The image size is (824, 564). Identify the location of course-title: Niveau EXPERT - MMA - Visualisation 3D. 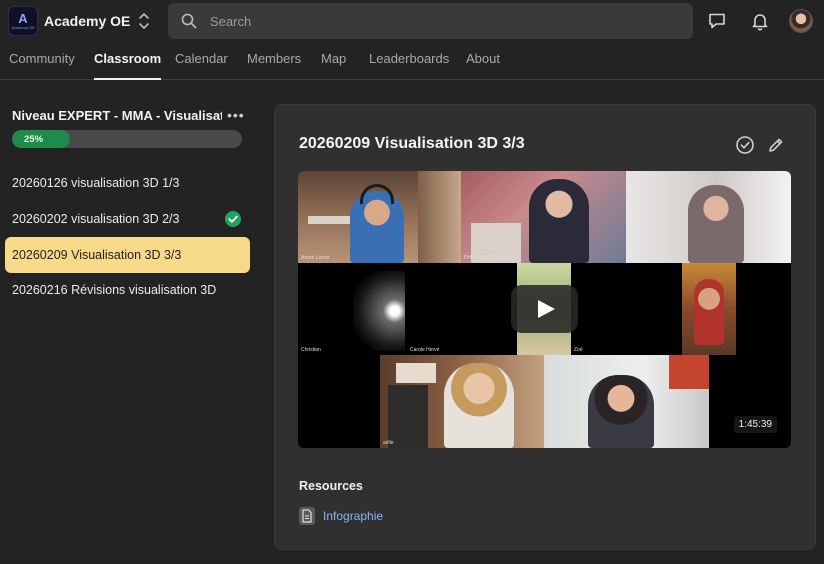
(117, 115).